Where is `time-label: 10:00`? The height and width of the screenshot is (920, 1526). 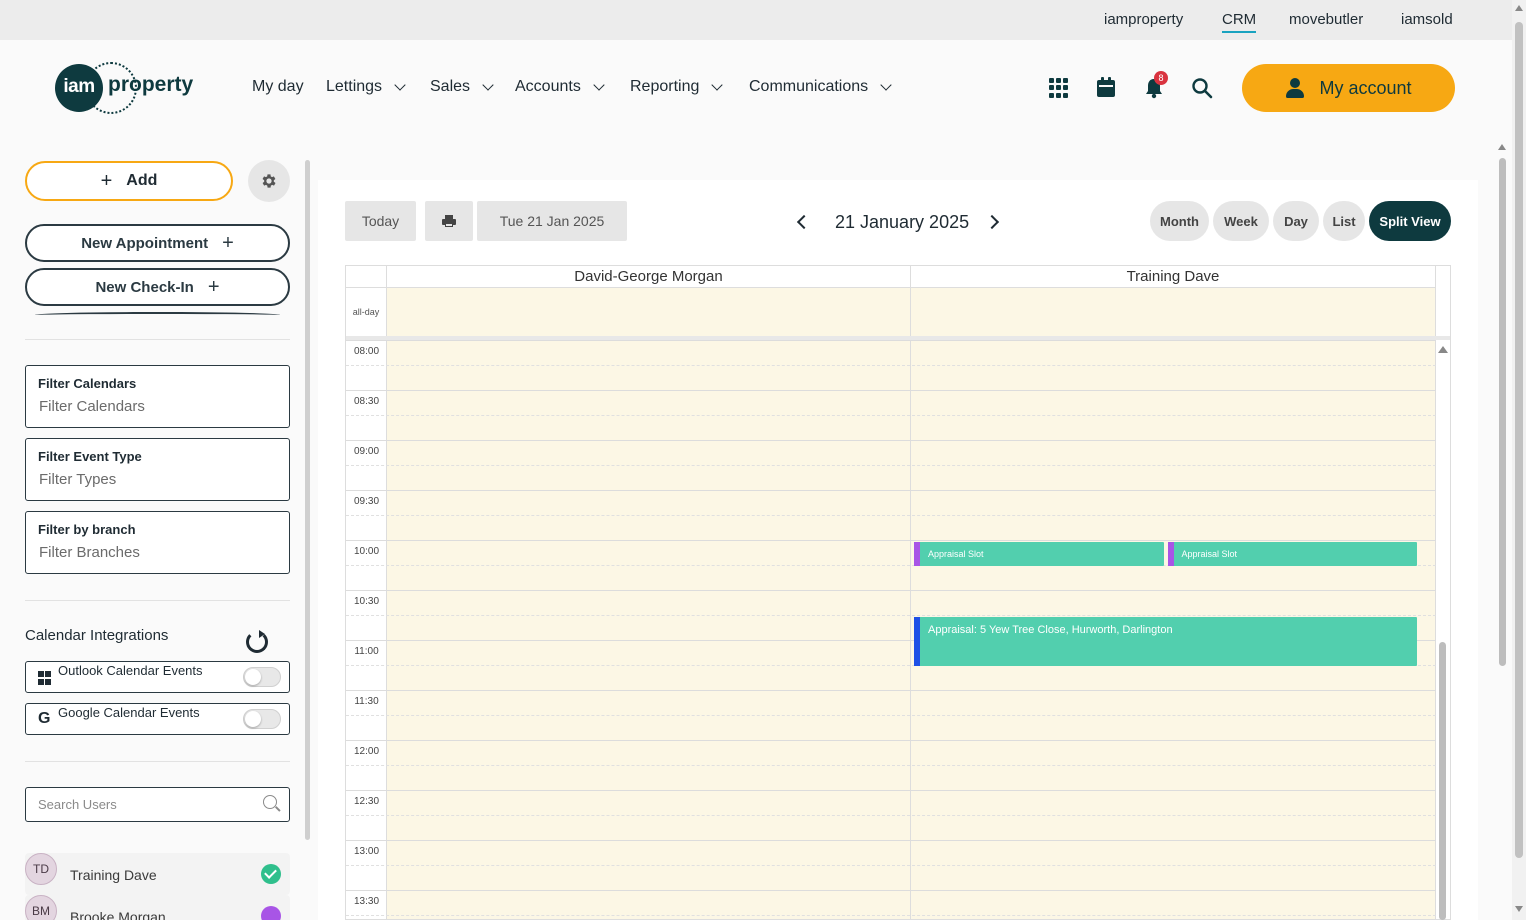 time-label: 10:00 is located at coordinates (366, 551).